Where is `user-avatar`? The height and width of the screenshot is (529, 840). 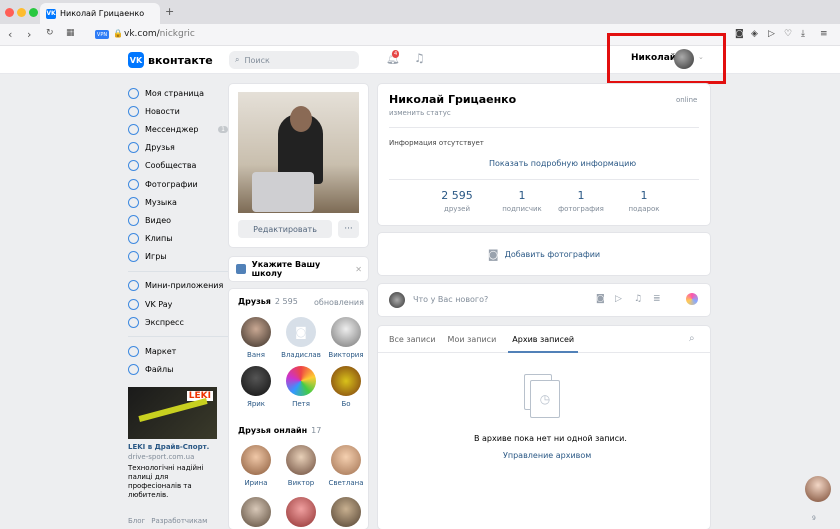
user-avatar is located at coordinates (684, 59).